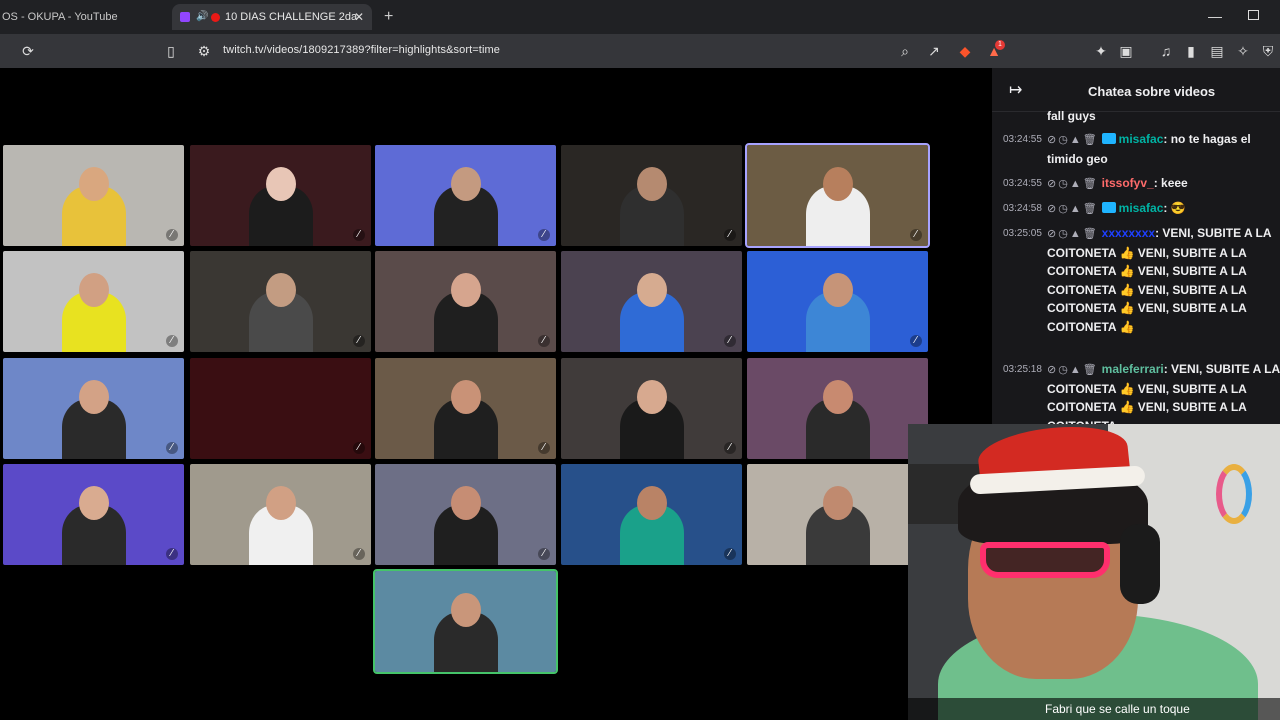  What do you see at coordinates (388, 17) in the screenshot?
I see `new-tab-icon: +` at bounding box center [388, 17].